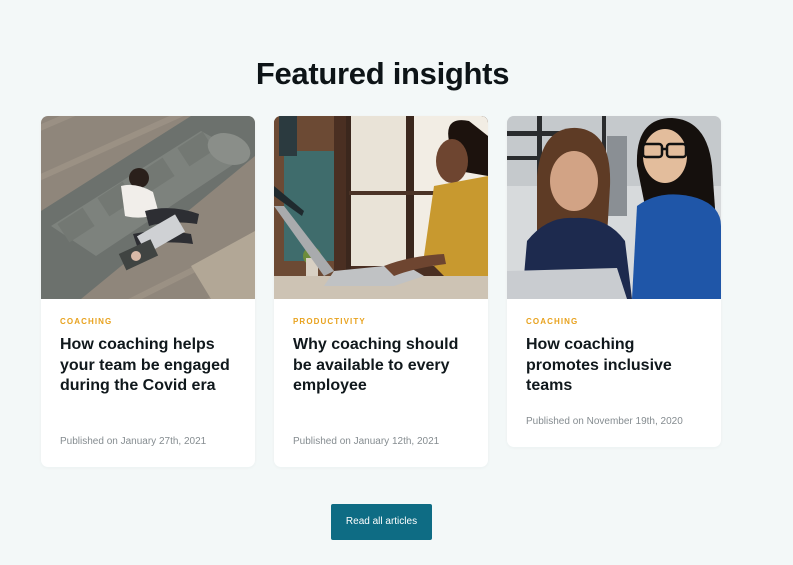  I want to click on article-category: PRODUCTIVITY, so click(329, 321).